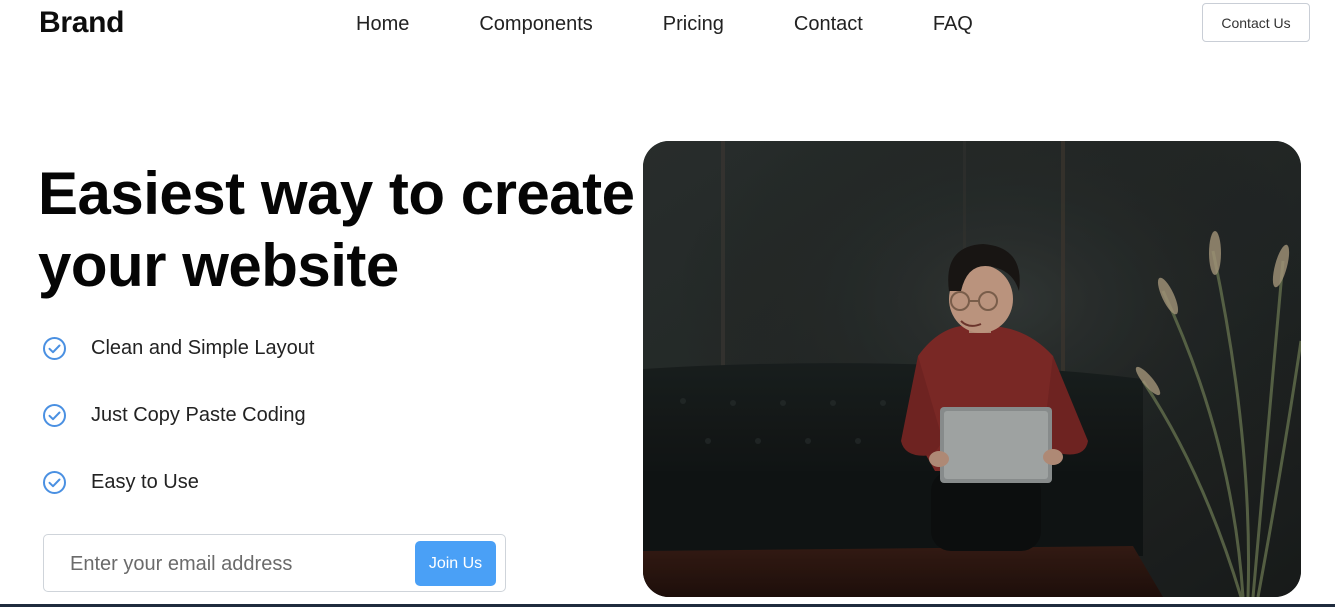  Describe the element at coordinates (235, 564) in the screenshot. I see `email-input` at that location.